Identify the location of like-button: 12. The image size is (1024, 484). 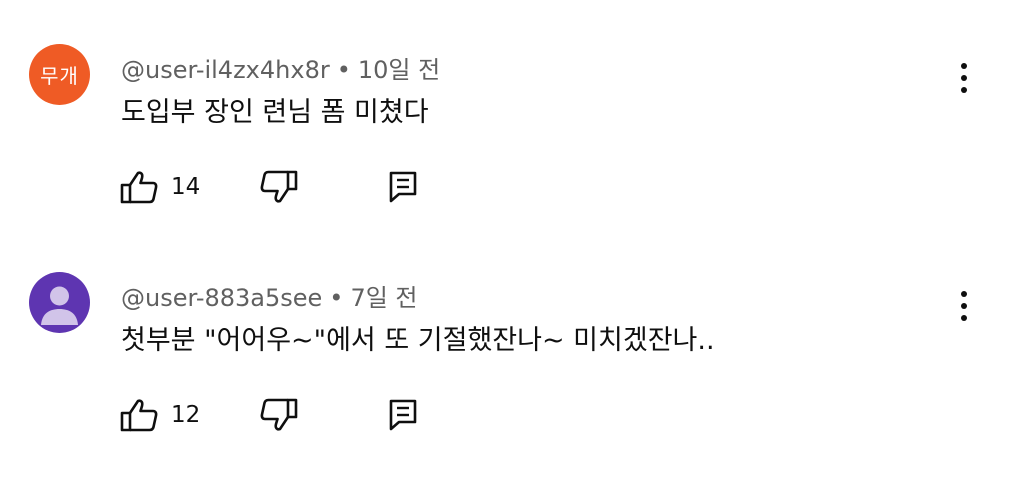
(160, 415).